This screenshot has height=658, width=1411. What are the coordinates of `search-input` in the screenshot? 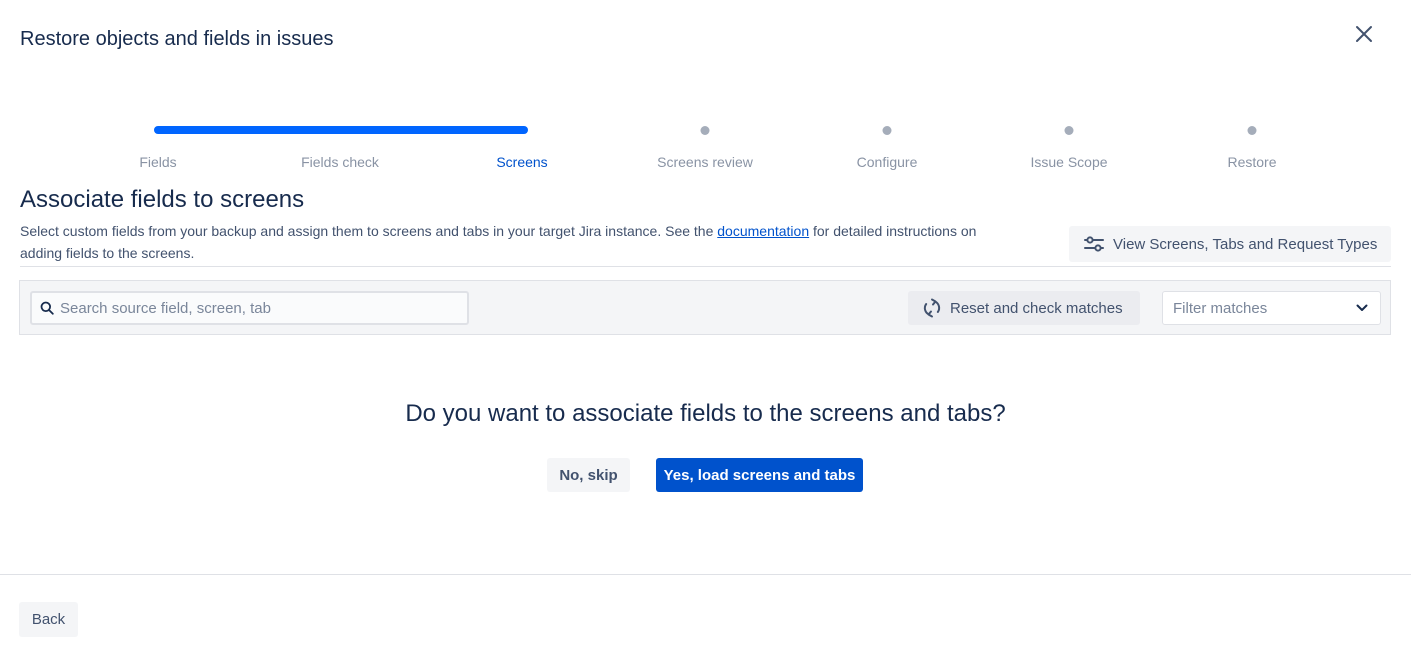 It's located at (250, 308).